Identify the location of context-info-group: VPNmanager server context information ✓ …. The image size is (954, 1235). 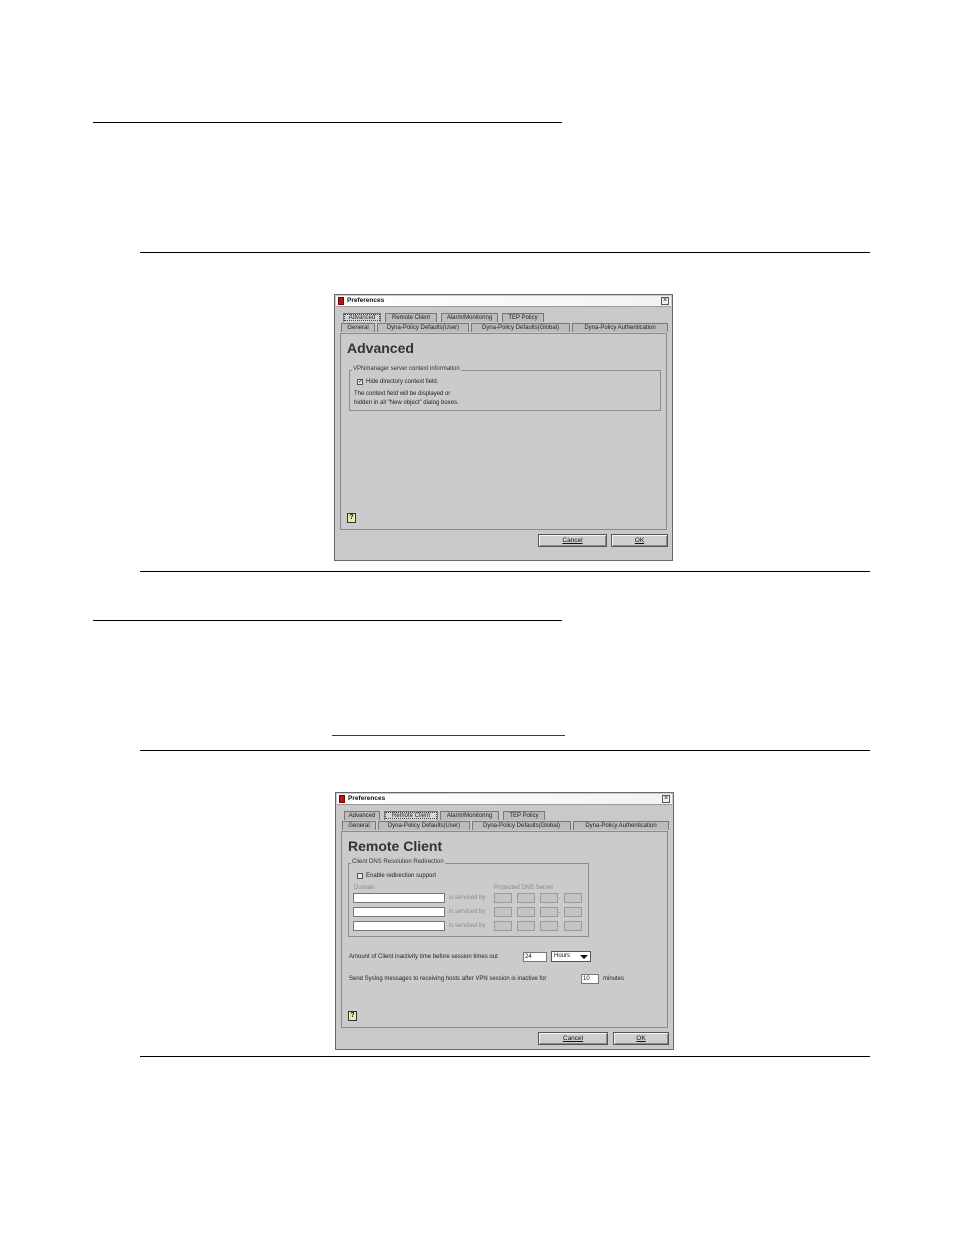
(505, 388).